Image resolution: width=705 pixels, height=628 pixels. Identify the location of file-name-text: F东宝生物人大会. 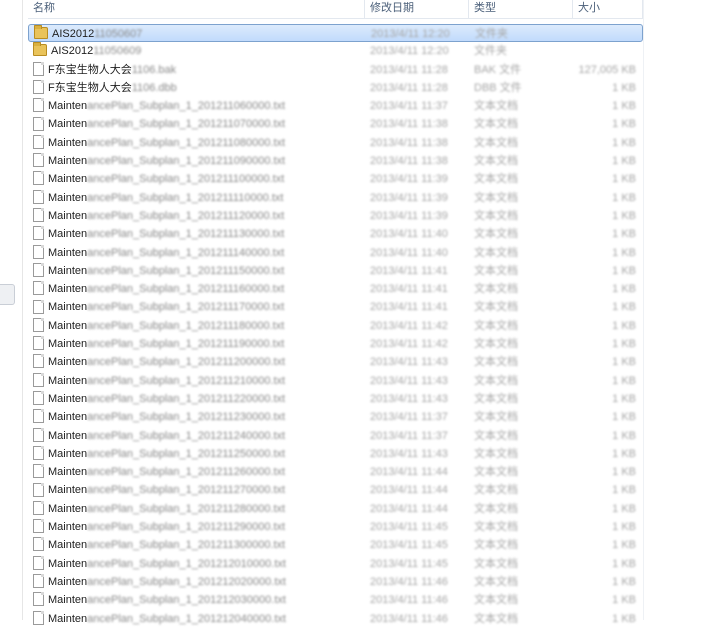
(90, 87).